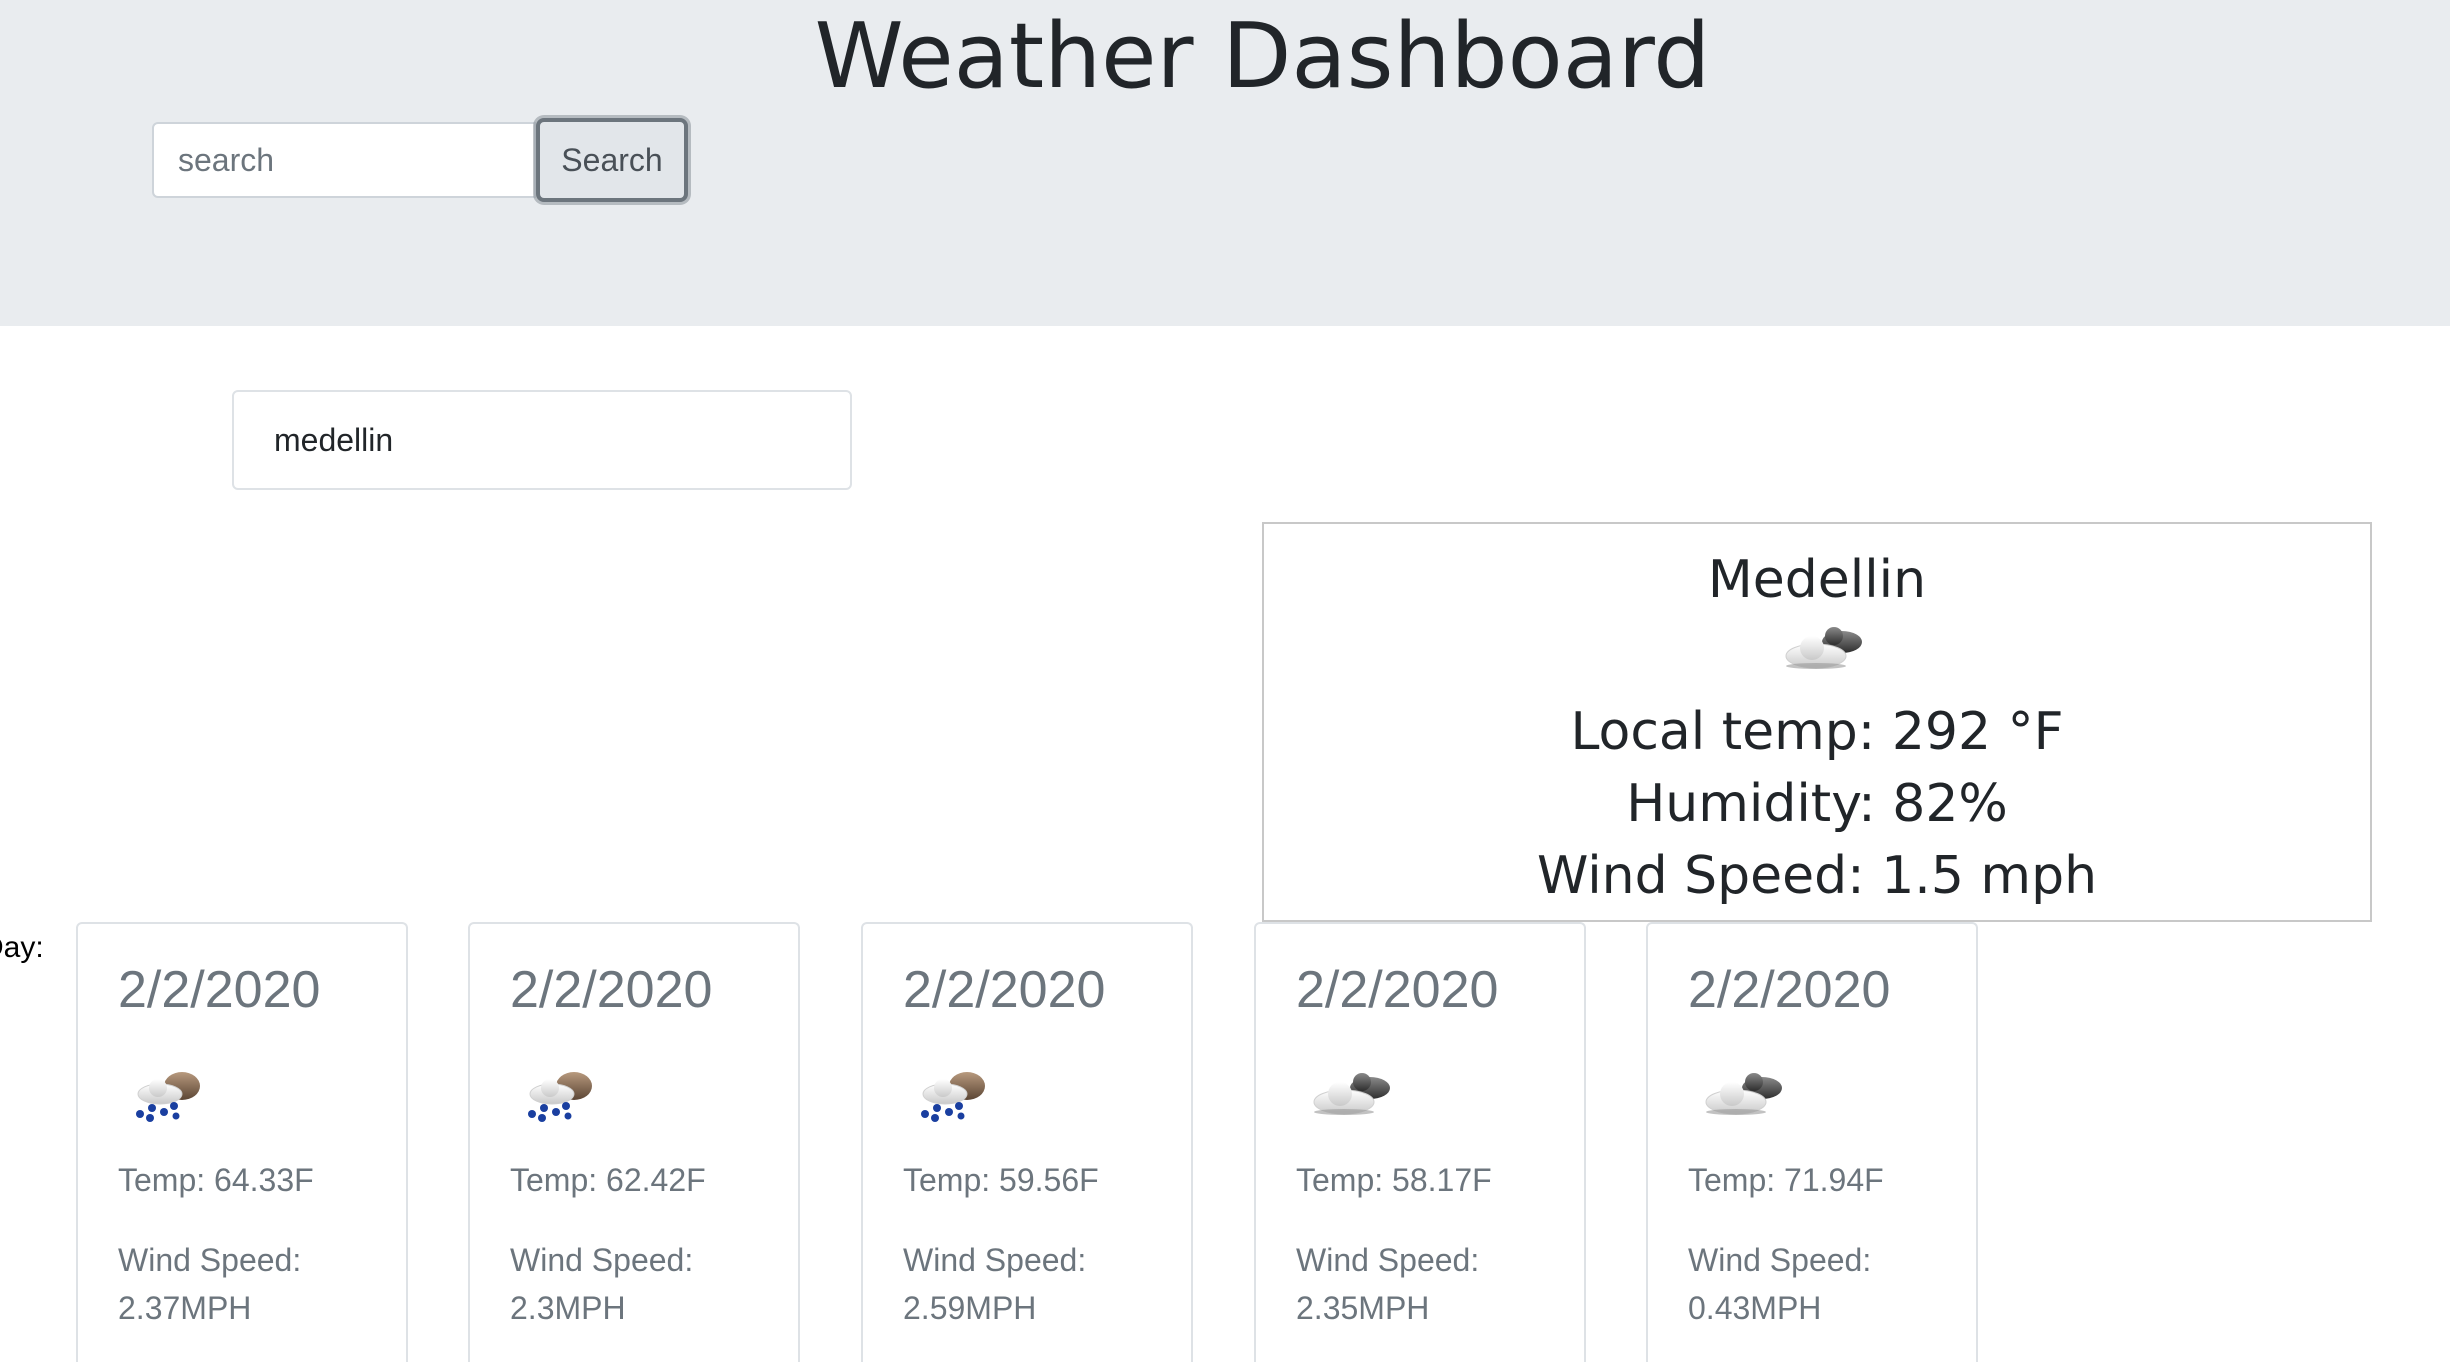 The width and height of the screenshot is (2450, 1362). Describe the element at coordinates (216, 1180) in the screenshot. I see `forecast-temp: Temp: 64.33F` at that location.